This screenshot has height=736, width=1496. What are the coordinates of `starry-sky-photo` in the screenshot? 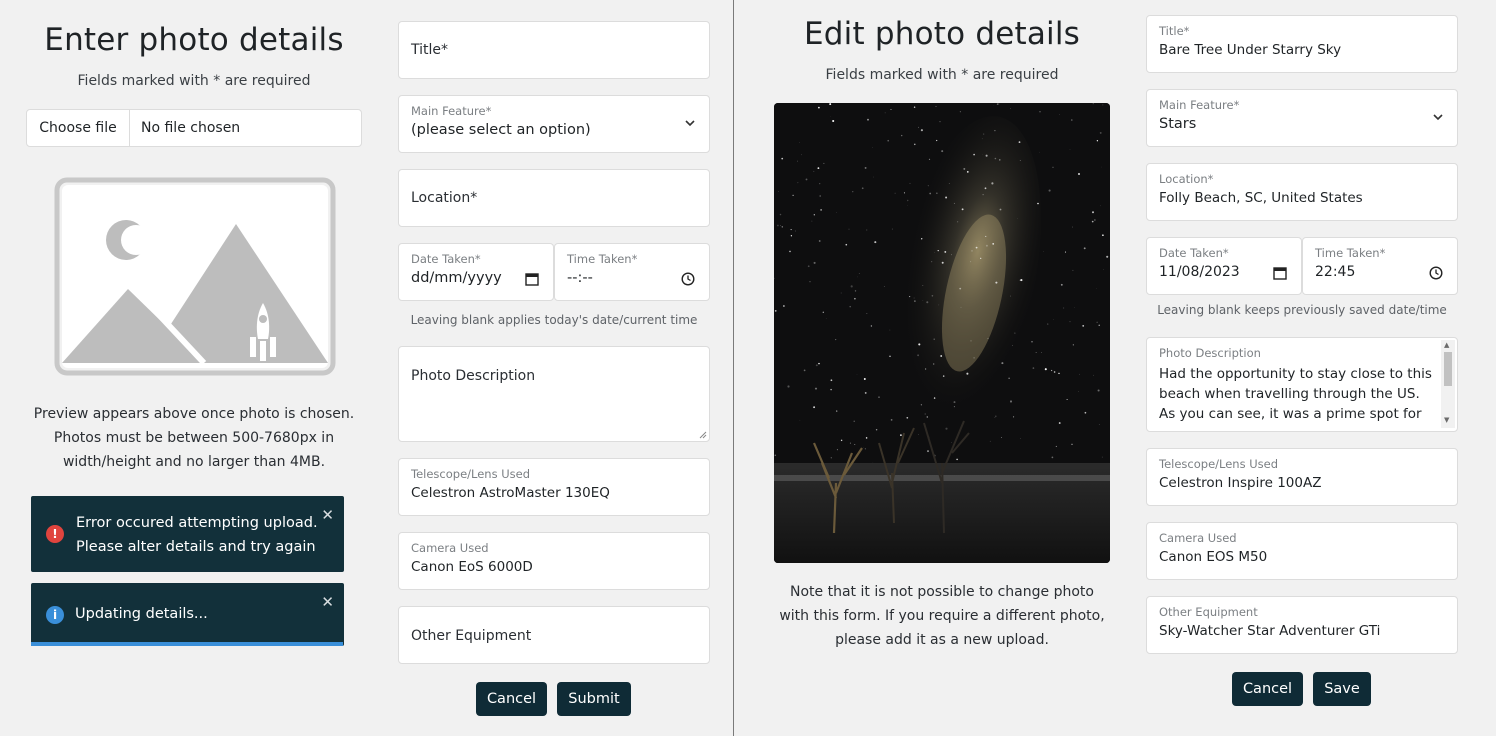 It's located at (942, 333).